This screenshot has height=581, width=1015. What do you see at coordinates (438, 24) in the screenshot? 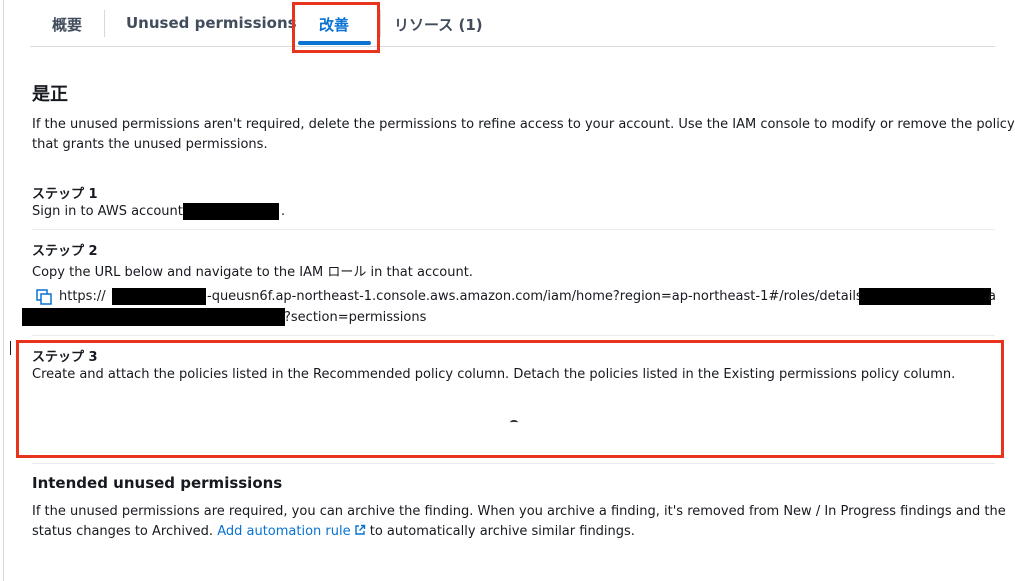
I see `tab-resources: リソース (1)` at bounding box center [438, 24].